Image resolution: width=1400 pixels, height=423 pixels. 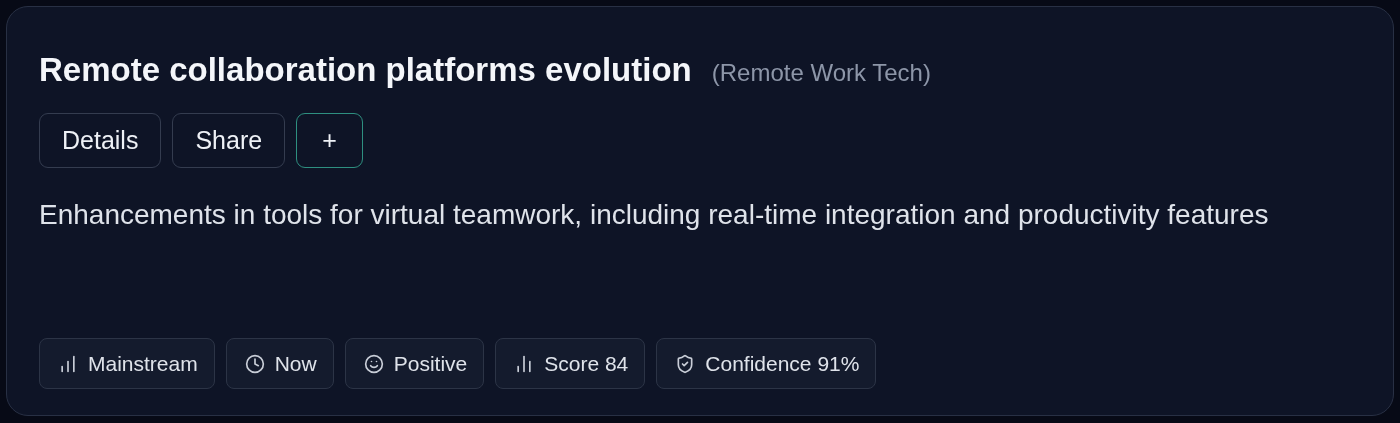 I want to click on card-title: Remote collaboration platforms evolution, so click(x=365, y=70).